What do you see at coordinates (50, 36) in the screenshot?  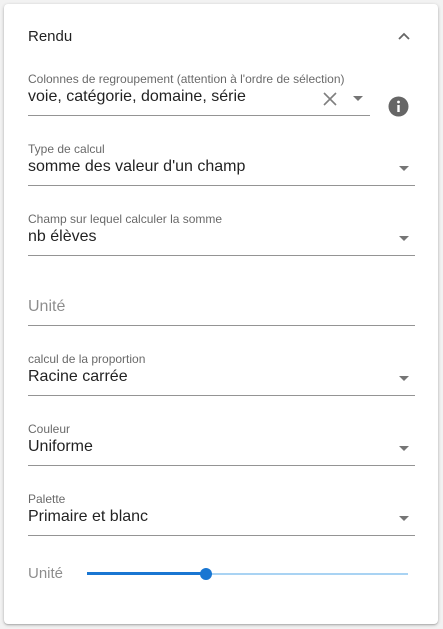 I see `section-title: Rendu` at bounding box center [50, 36].